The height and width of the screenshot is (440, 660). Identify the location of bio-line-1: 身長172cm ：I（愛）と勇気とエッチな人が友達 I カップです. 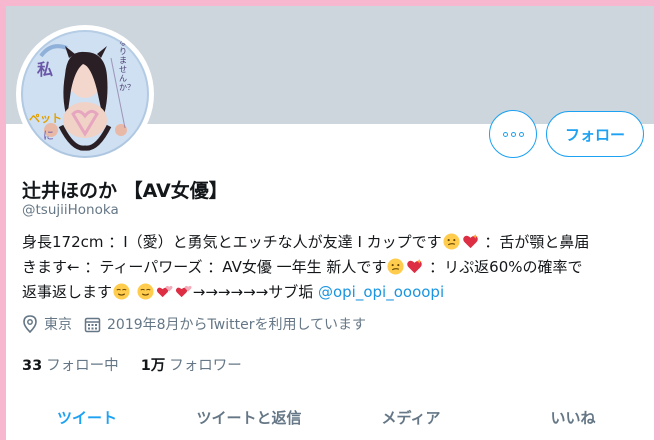
(232, 242).